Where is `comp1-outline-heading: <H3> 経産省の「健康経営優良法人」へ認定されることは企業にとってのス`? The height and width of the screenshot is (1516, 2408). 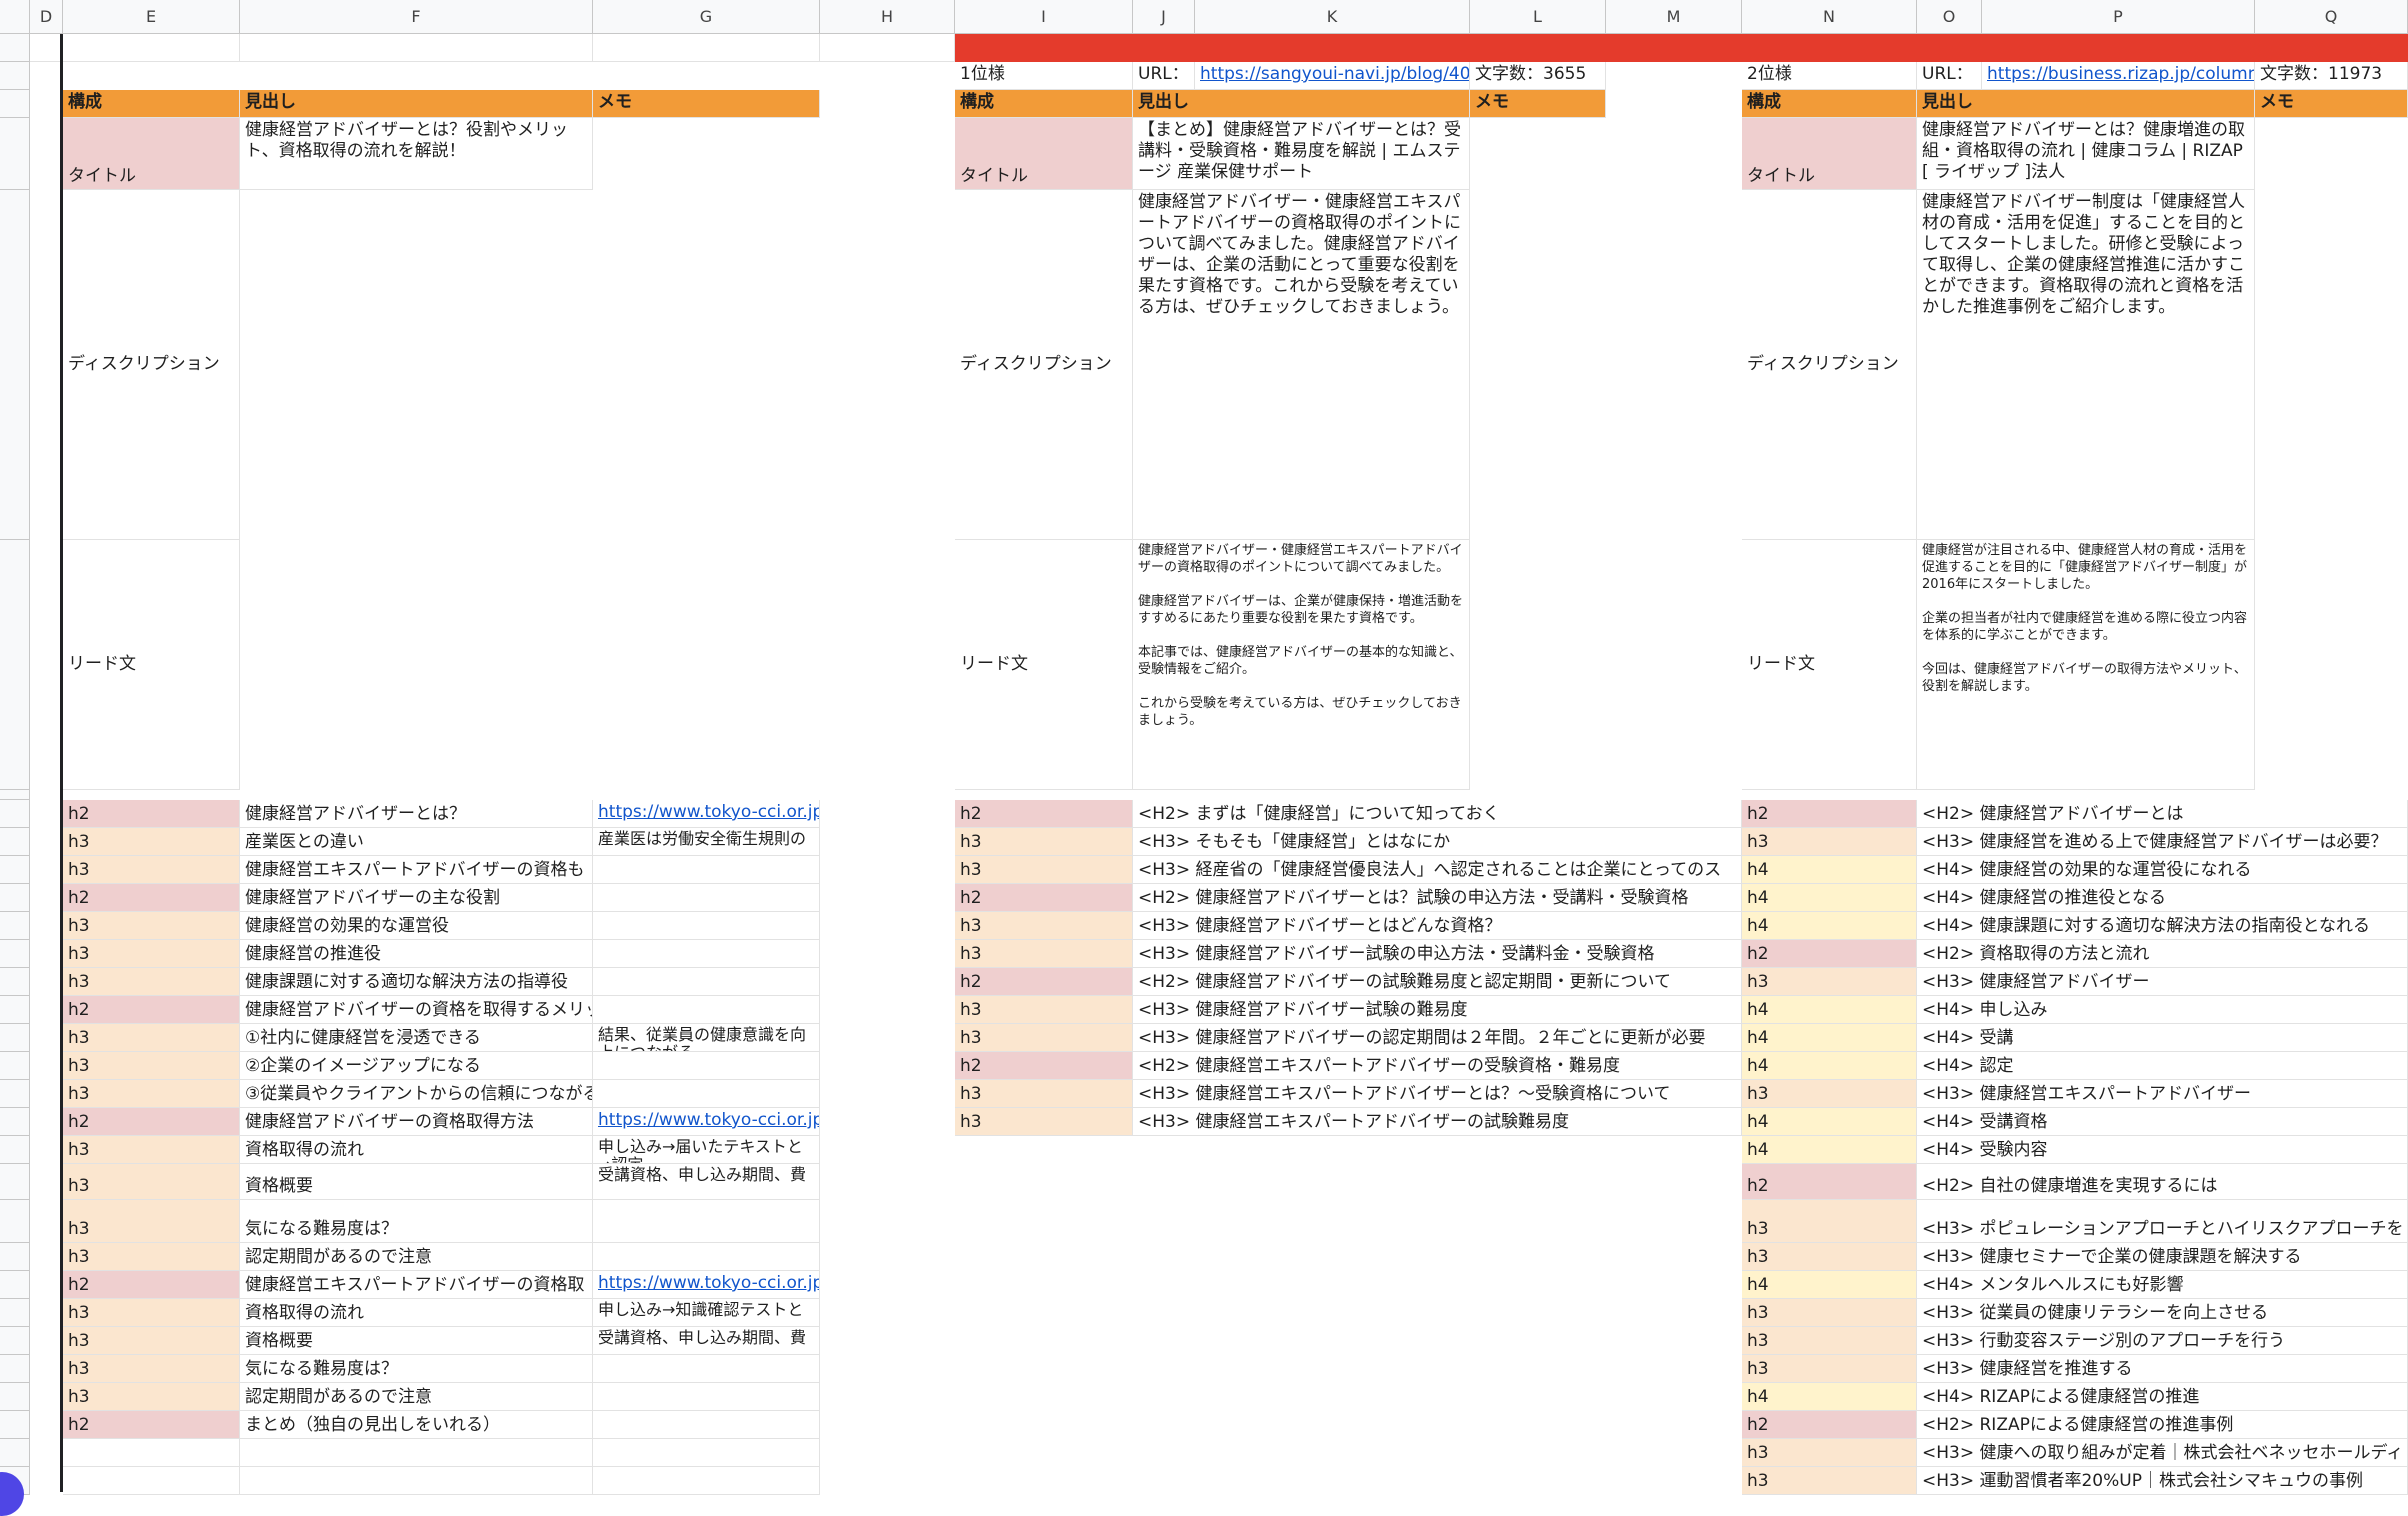
comp1-outline-heading: <H3> 経産省の「健康経営優良法人」へ認定されることは企業にとってのス is located at coordinates (1437, 870).